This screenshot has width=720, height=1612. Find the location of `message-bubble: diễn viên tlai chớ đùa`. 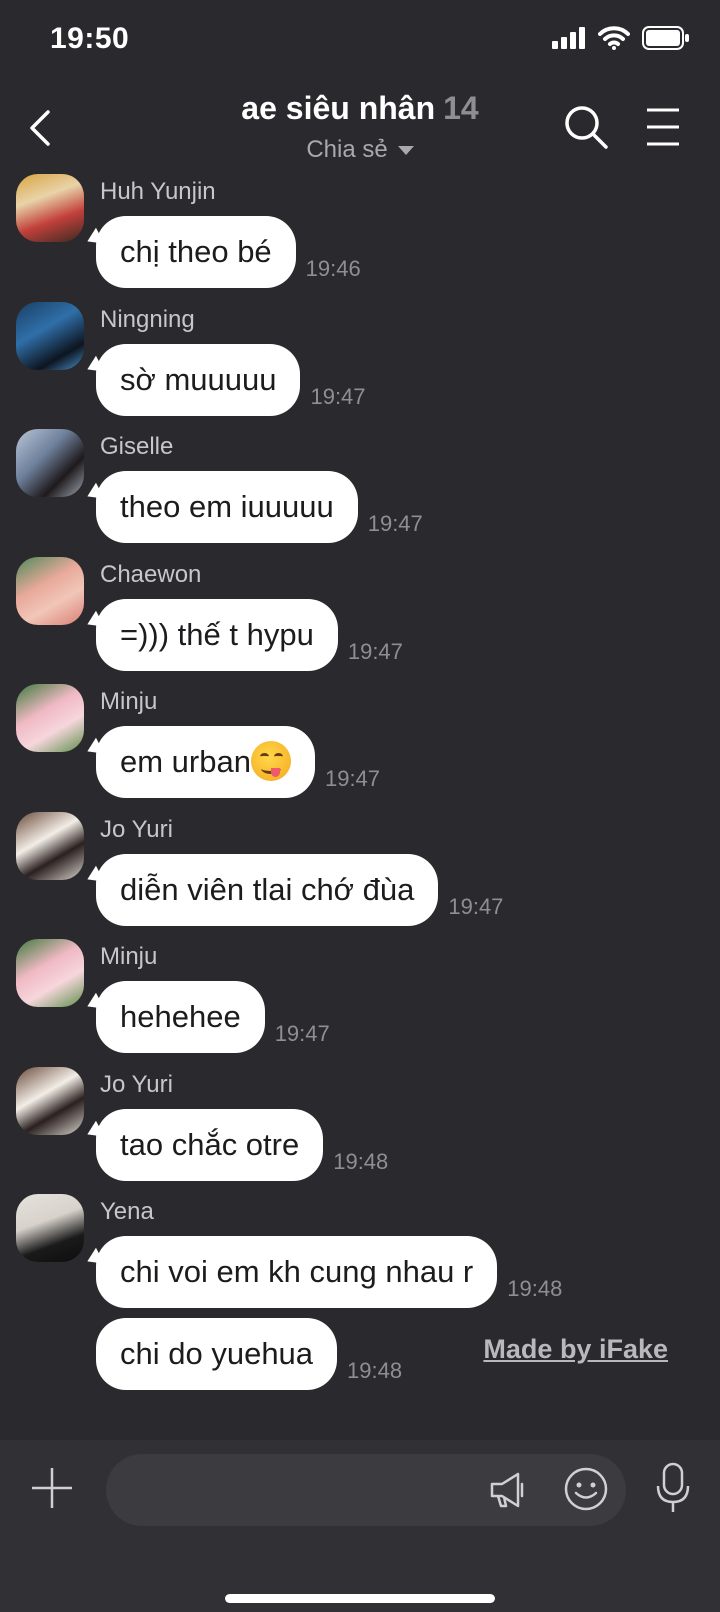

message-bubble: diễn viên tlai chớ đùa is located at coordinates (267, 890).